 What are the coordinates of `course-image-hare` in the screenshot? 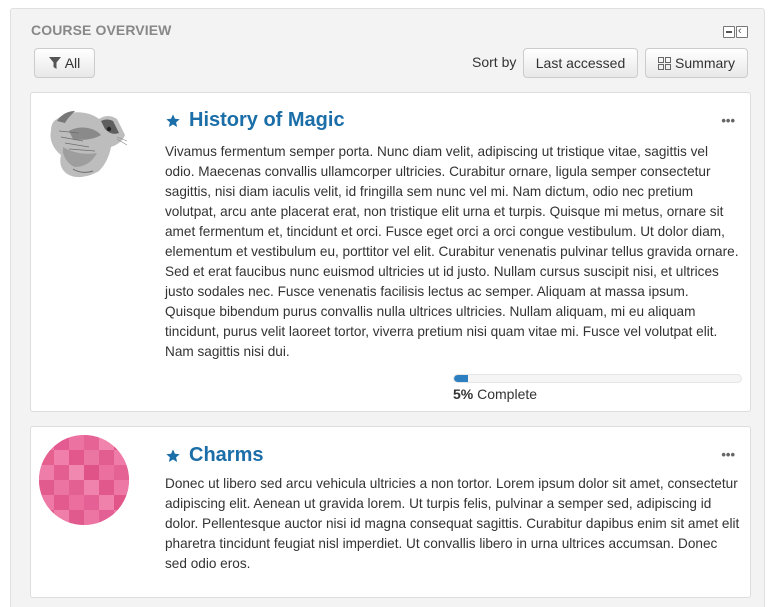 It's located at (84, 146).